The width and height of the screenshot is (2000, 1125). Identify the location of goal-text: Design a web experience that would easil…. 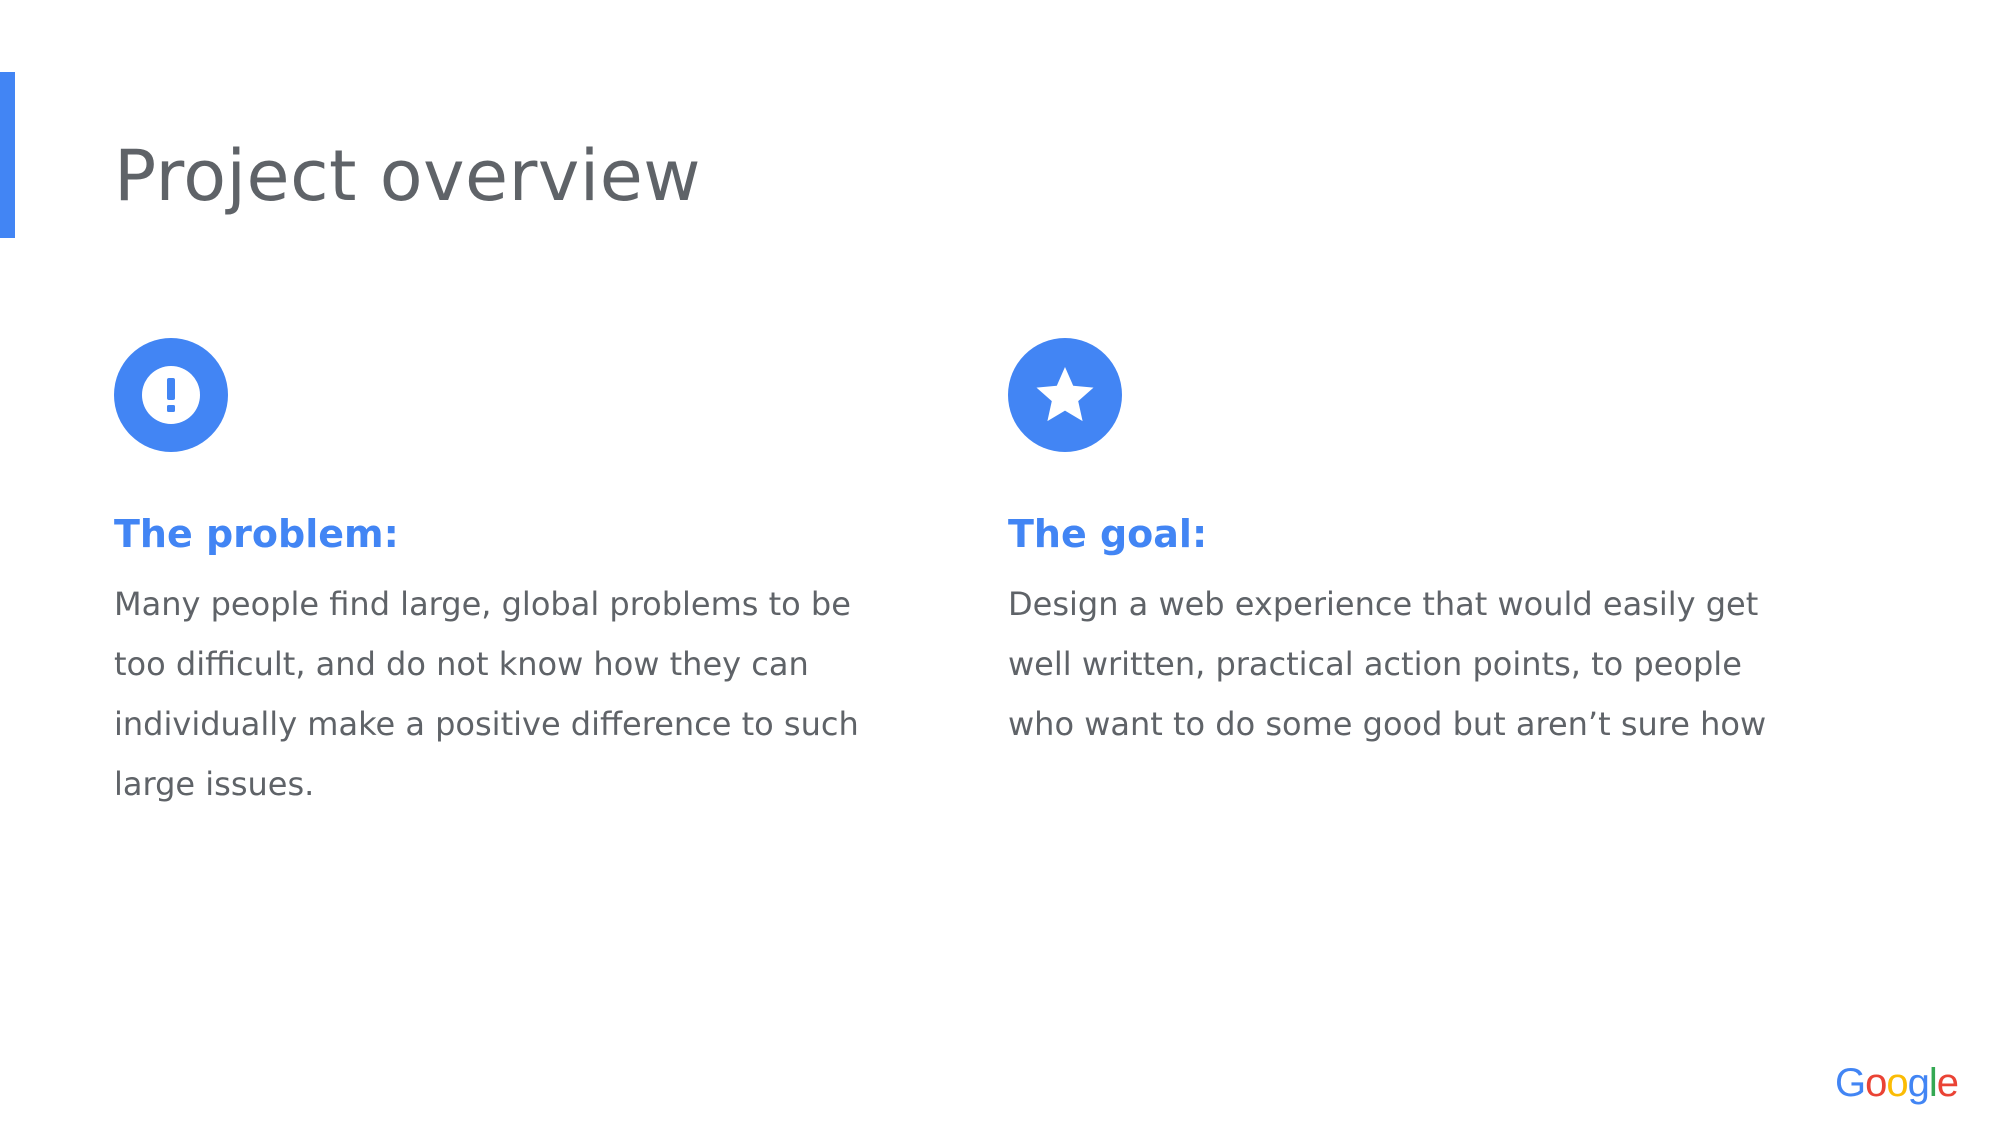
(1387, 664).